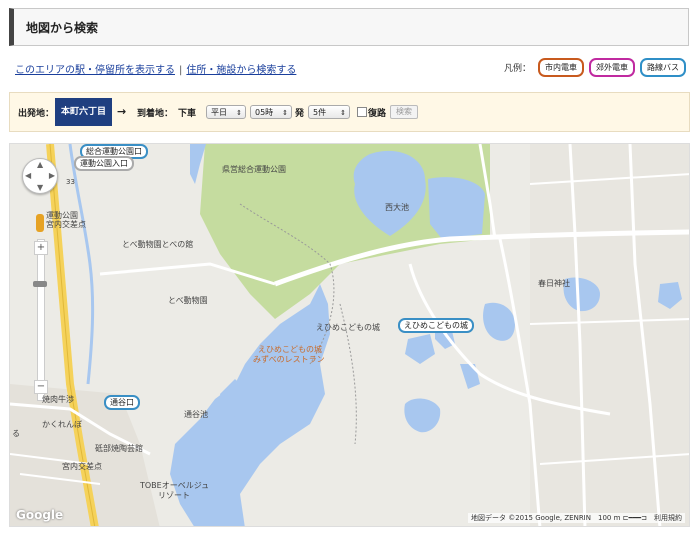 The image size is (700, 540). What do you see at coordinates (62, 28) in the screenshot?
I see `page-title: 地図から検索` at bounding box center [62, 28].